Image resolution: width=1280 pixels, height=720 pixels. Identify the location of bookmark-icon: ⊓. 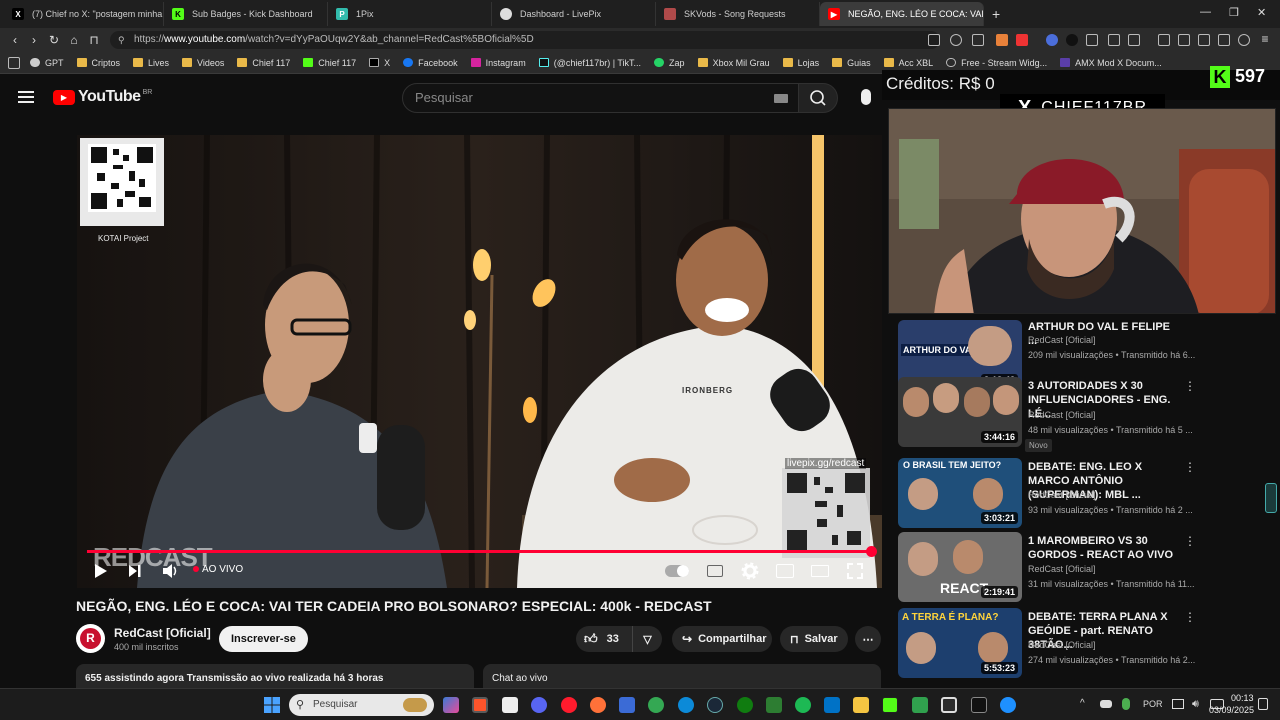
(94, 40).